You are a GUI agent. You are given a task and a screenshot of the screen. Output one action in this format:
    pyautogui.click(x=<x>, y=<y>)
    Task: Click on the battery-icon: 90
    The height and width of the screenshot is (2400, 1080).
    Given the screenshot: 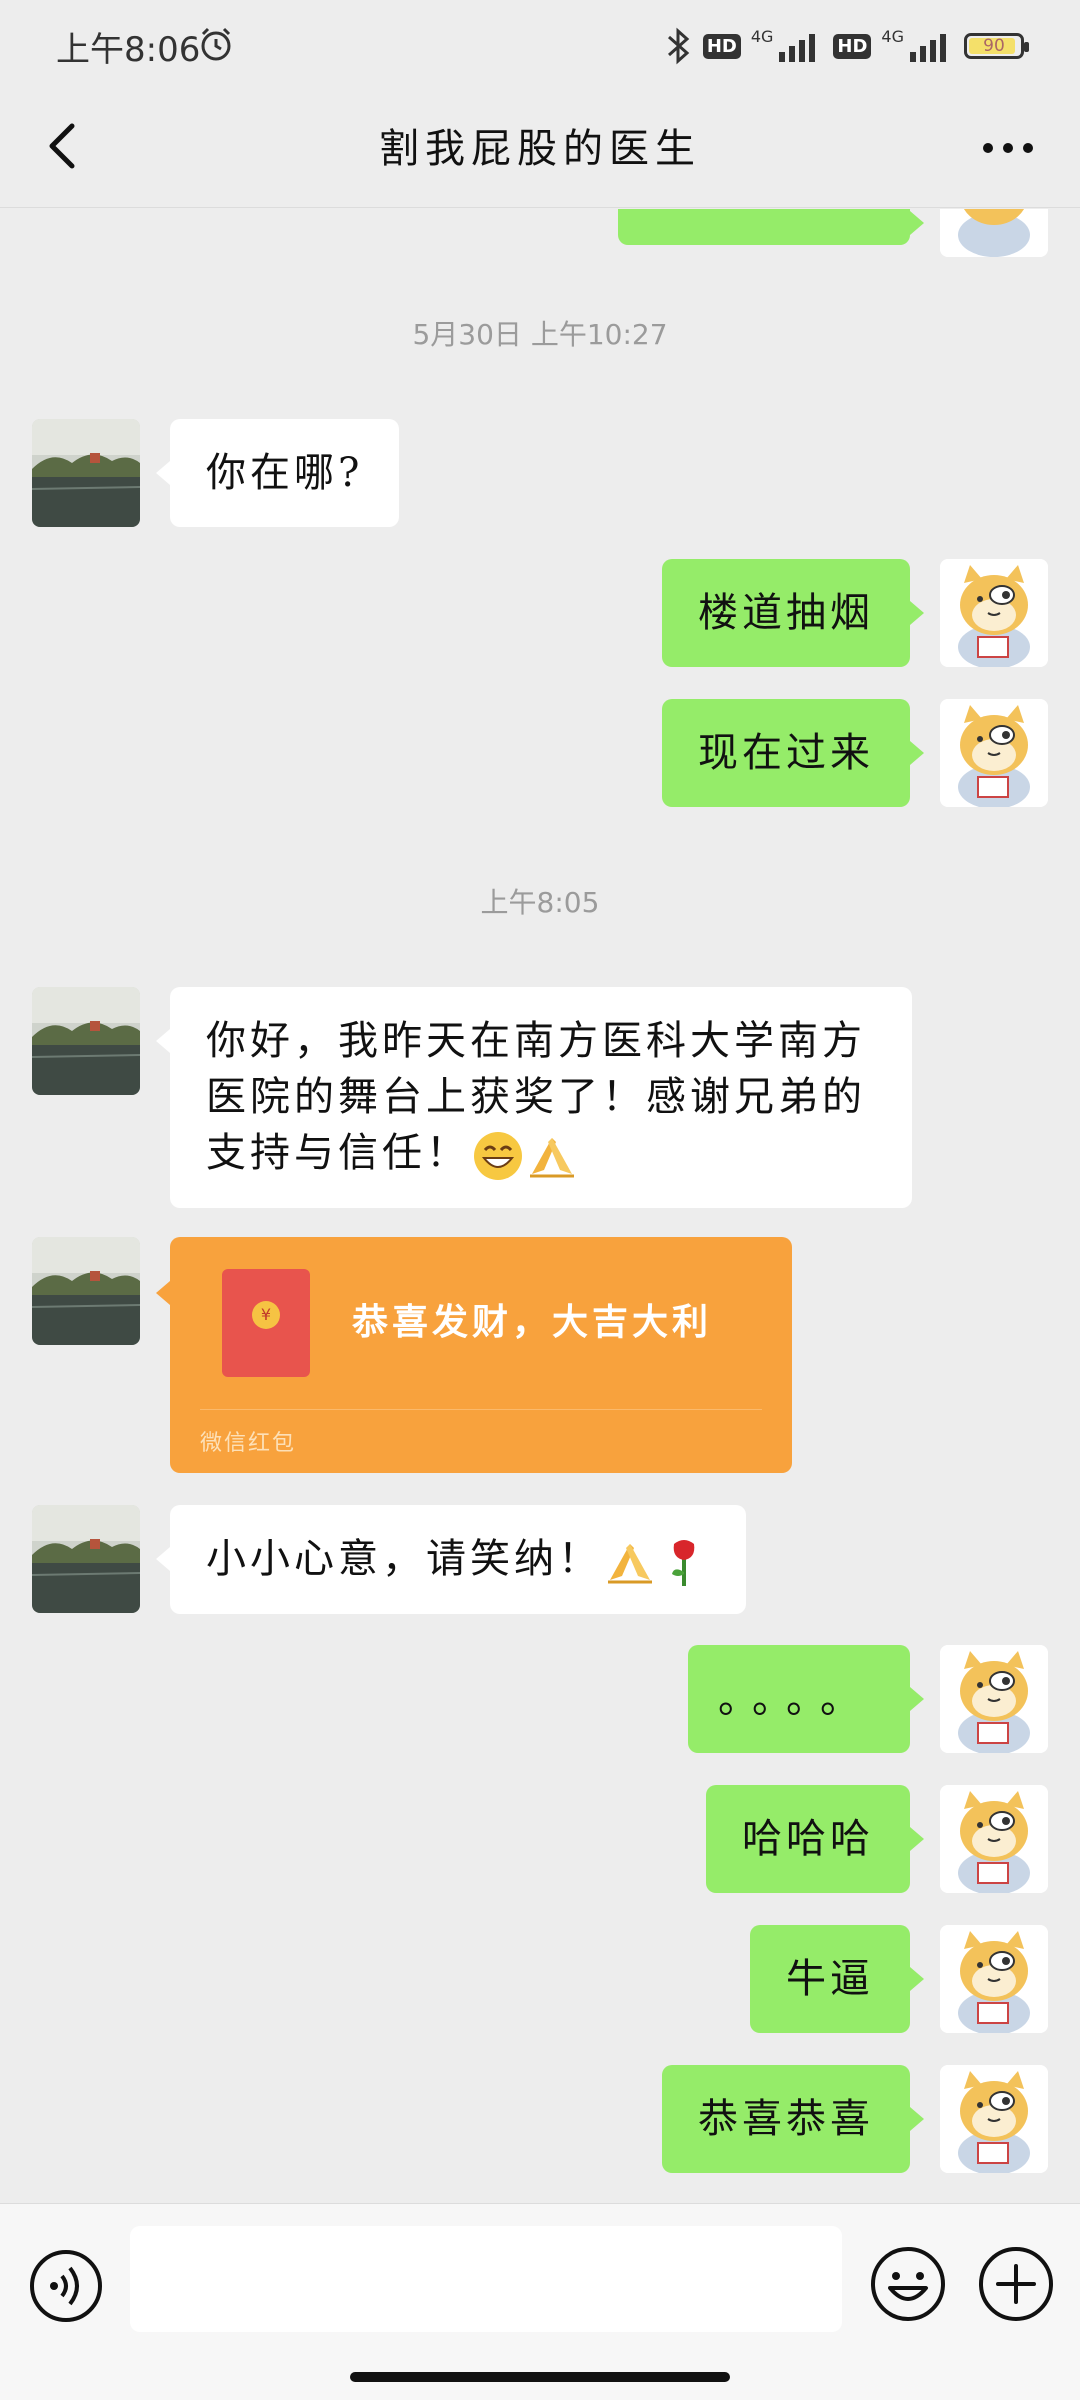 What is the action you would take?
    pyautogui.click(x=996, y=46)
    